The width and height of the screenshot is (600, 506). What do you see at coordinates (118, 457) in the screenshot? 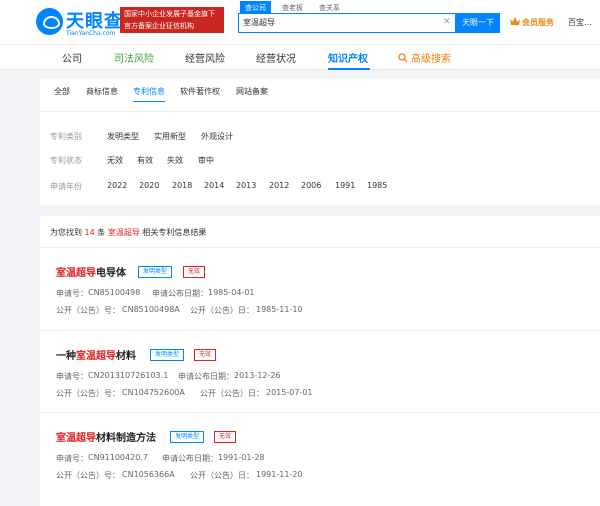
I see `app-no: CN91100420.7` at bounding box center [118, 457].